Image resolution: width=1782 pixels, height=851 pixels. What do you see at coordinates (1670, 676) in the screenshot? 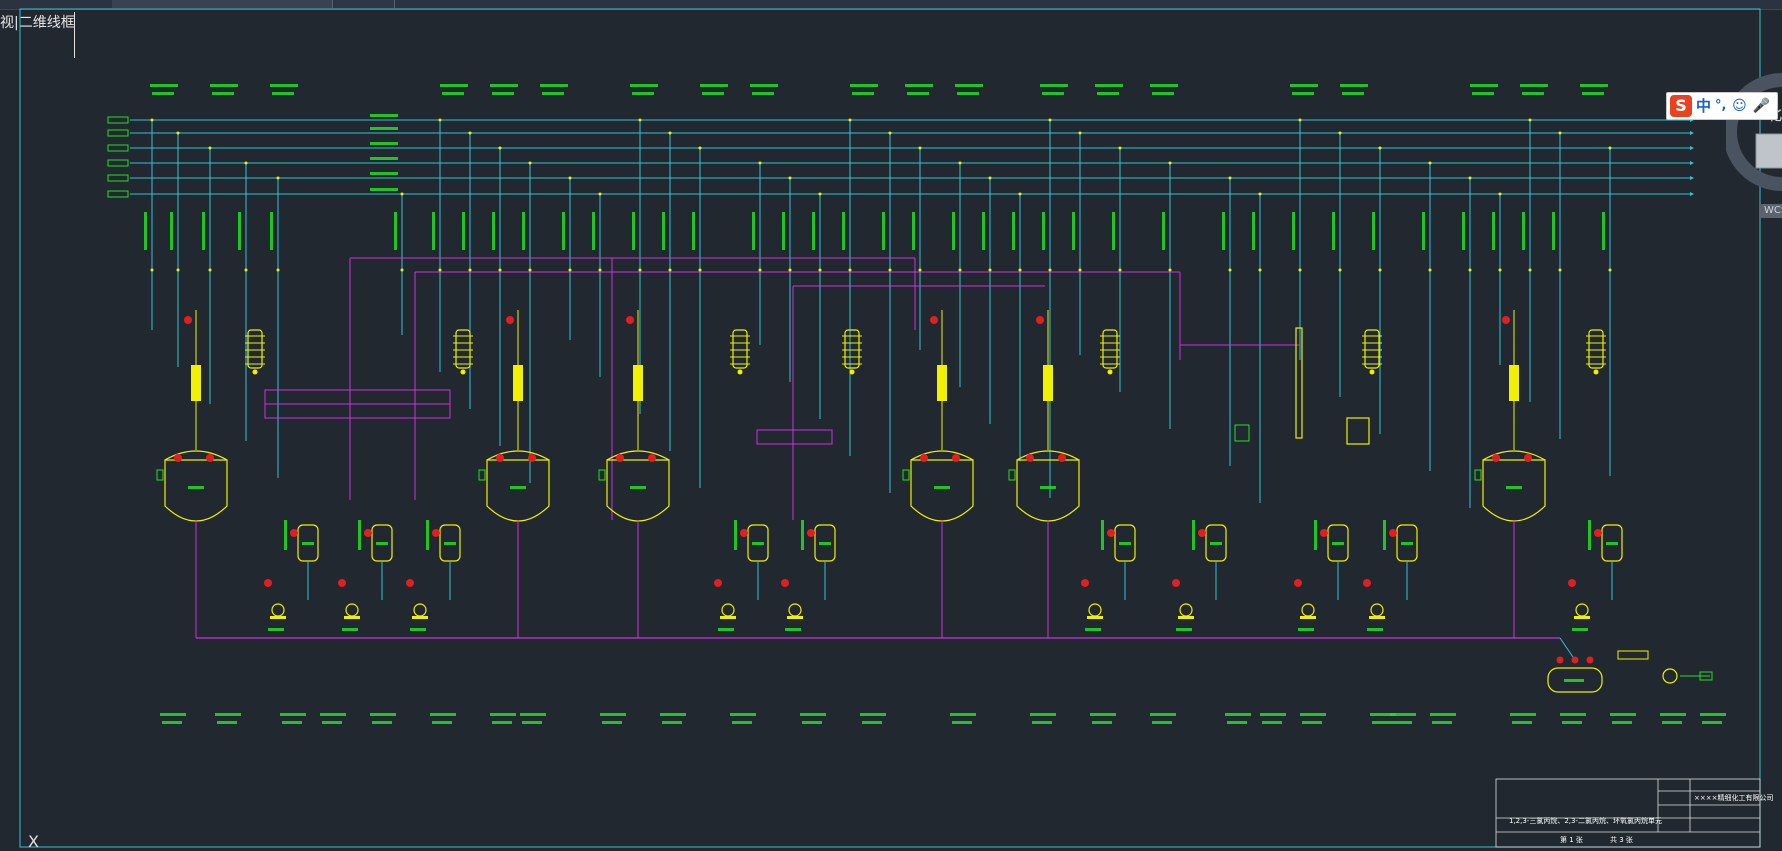
I see `transfer-pump` at bounding box center [1670, 676].